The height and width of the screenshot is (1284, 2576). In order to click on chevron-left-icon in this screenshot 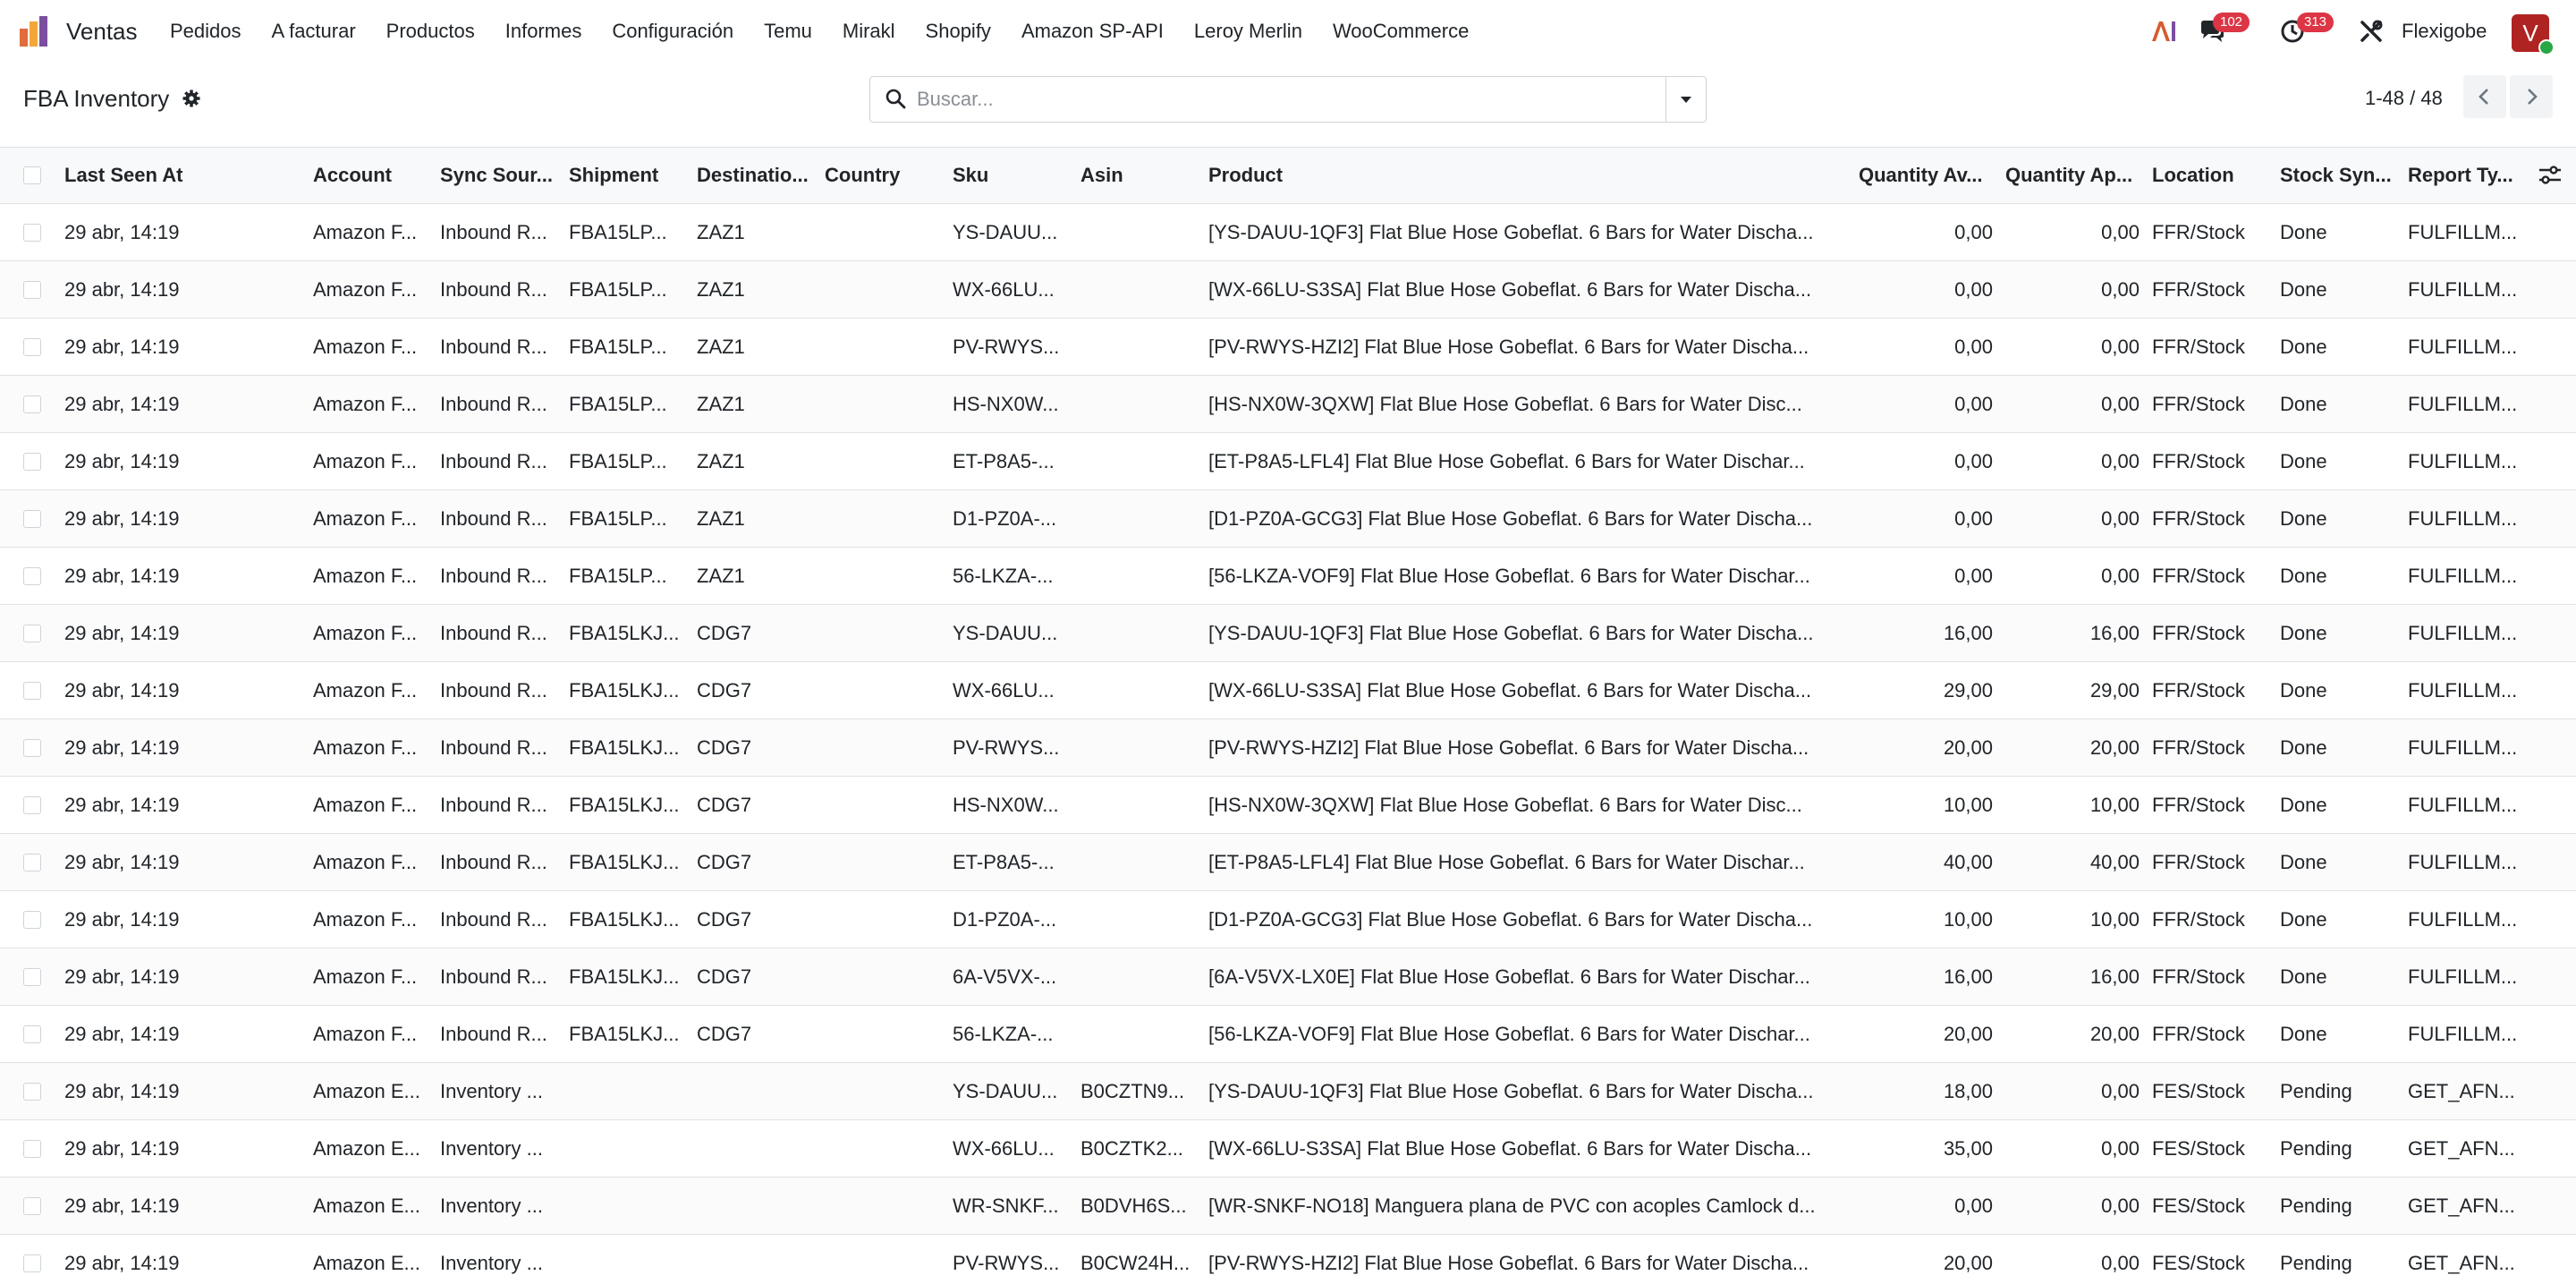, I will do `click(2483, 97)`.